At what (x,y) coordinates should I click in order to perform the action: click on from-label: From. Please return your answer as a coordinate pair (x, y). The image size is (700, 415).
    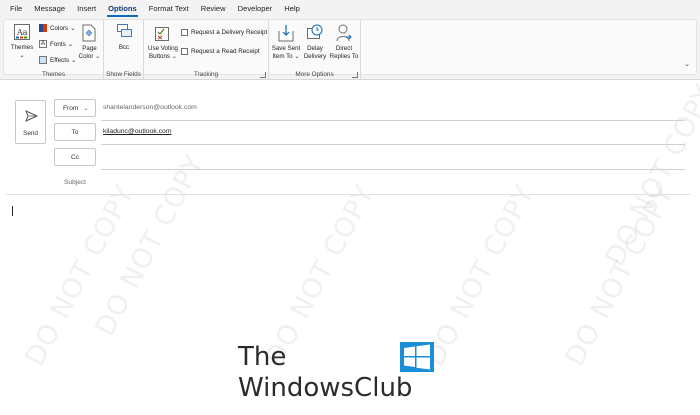
    Looking at the image, I should click on (71, 108).